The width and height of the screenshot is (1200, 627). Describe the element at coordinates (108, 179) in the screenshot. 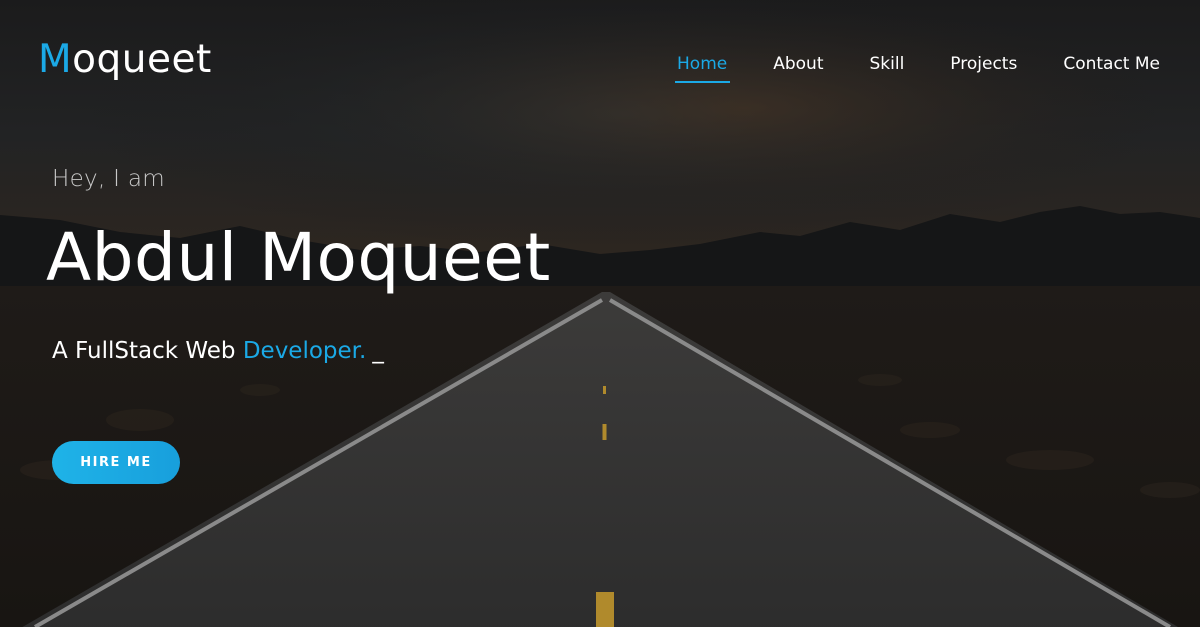

I see `hero-greeting: Hey, I am` at that location.